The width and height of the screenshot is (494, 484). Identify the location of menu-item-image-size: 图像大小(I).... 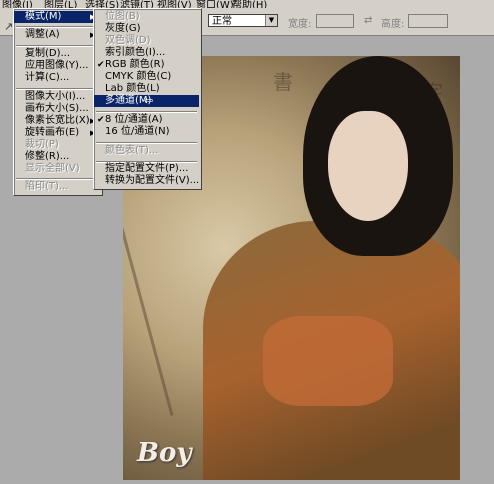
(57, 97).